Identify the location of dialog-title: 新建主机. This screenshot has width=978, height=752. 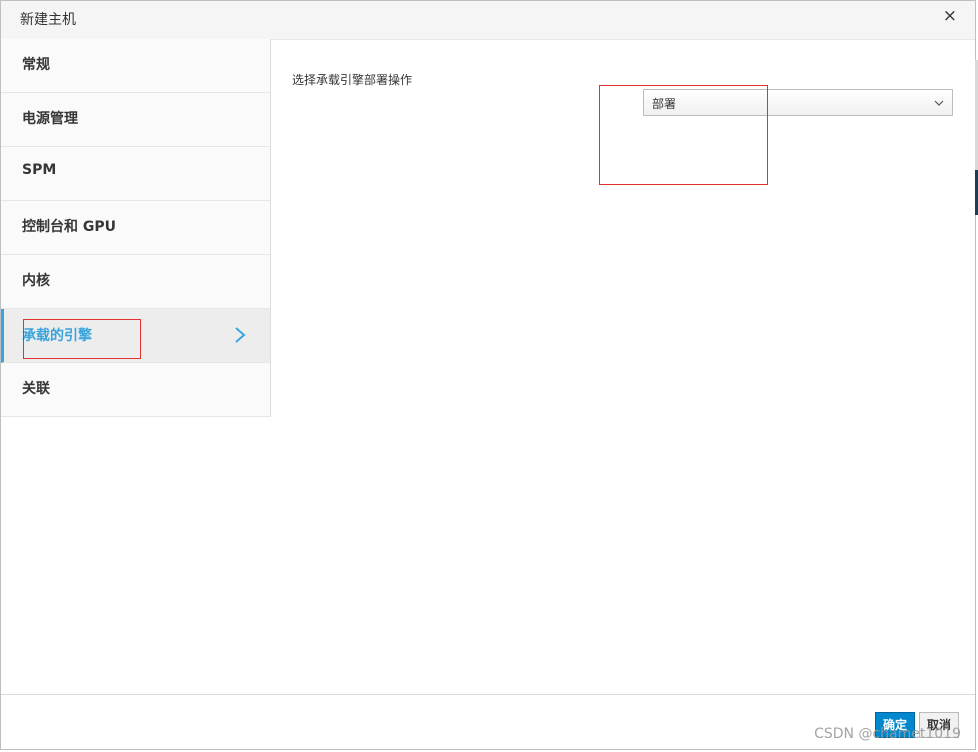
(48, 20).